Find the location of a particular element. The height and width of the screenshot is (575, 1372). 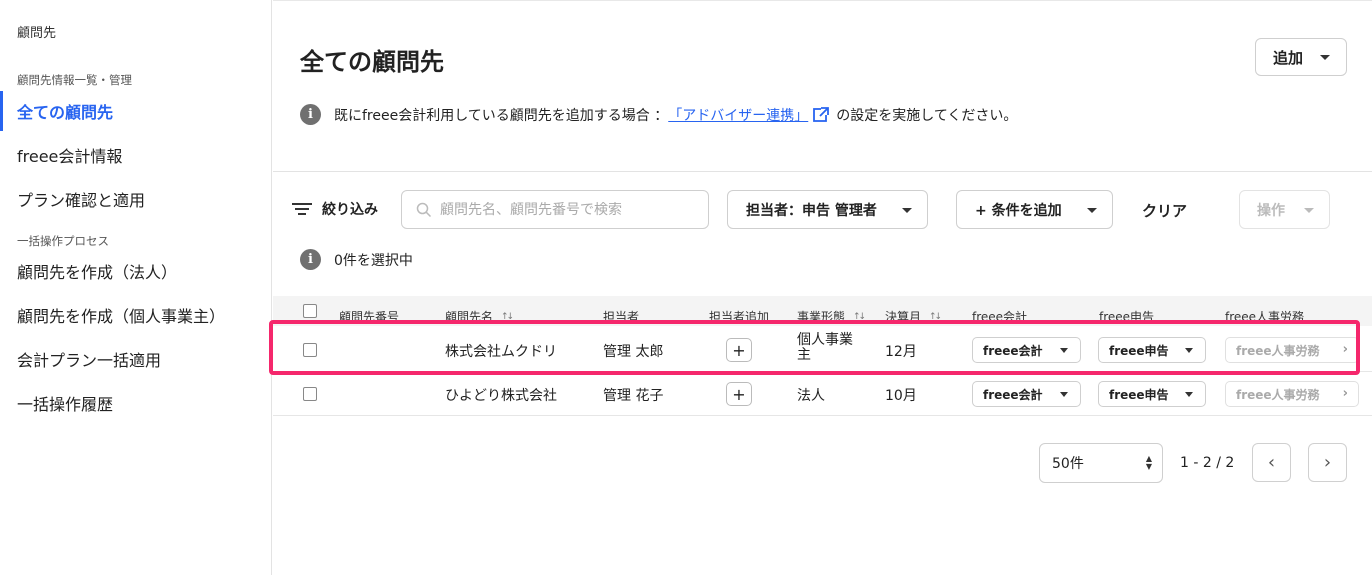

header-tax: freee申告 is located at coordinates (1127, 317).